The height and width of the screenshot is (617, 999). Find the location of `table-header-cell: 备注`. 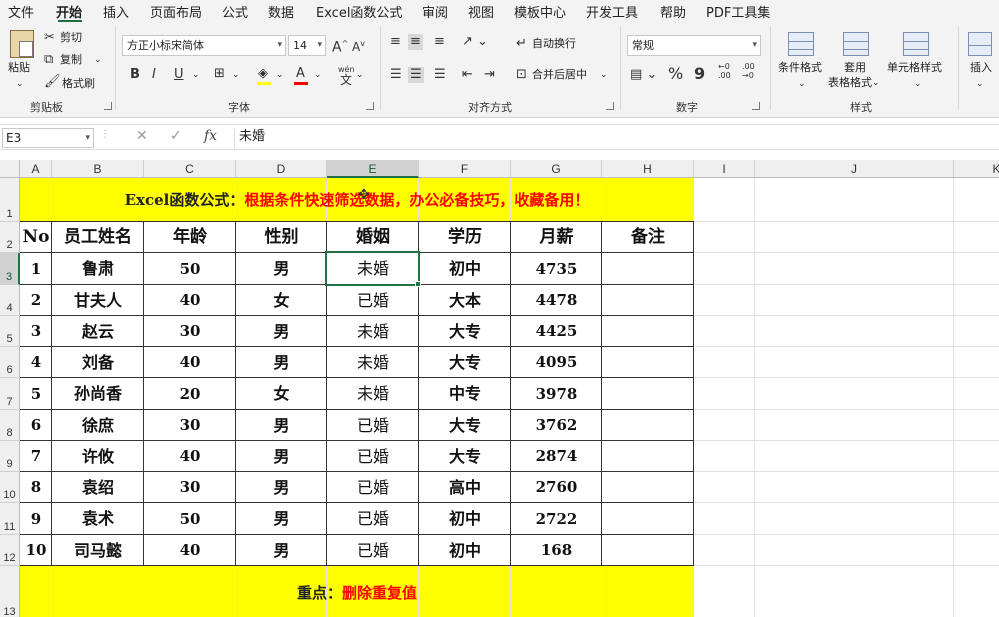

table-header-cell: 备注 is located at coordinates (648, 237).